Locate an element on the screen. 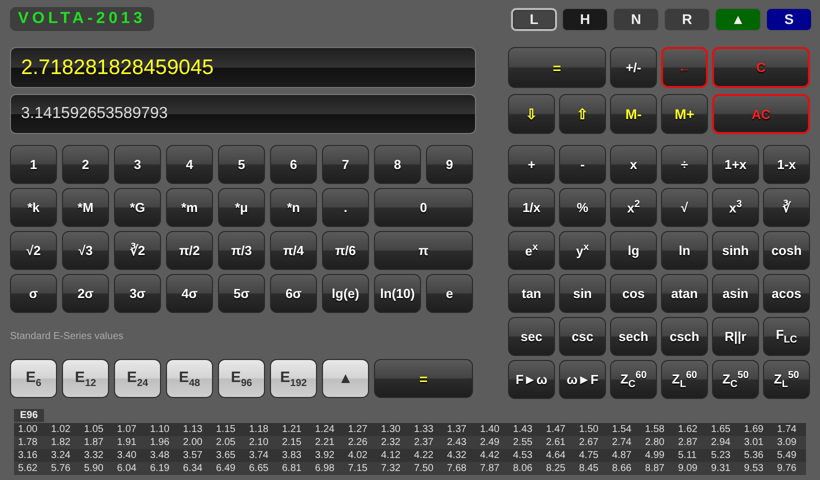  calculator-key: cosh is located at coordinates (786, 250).